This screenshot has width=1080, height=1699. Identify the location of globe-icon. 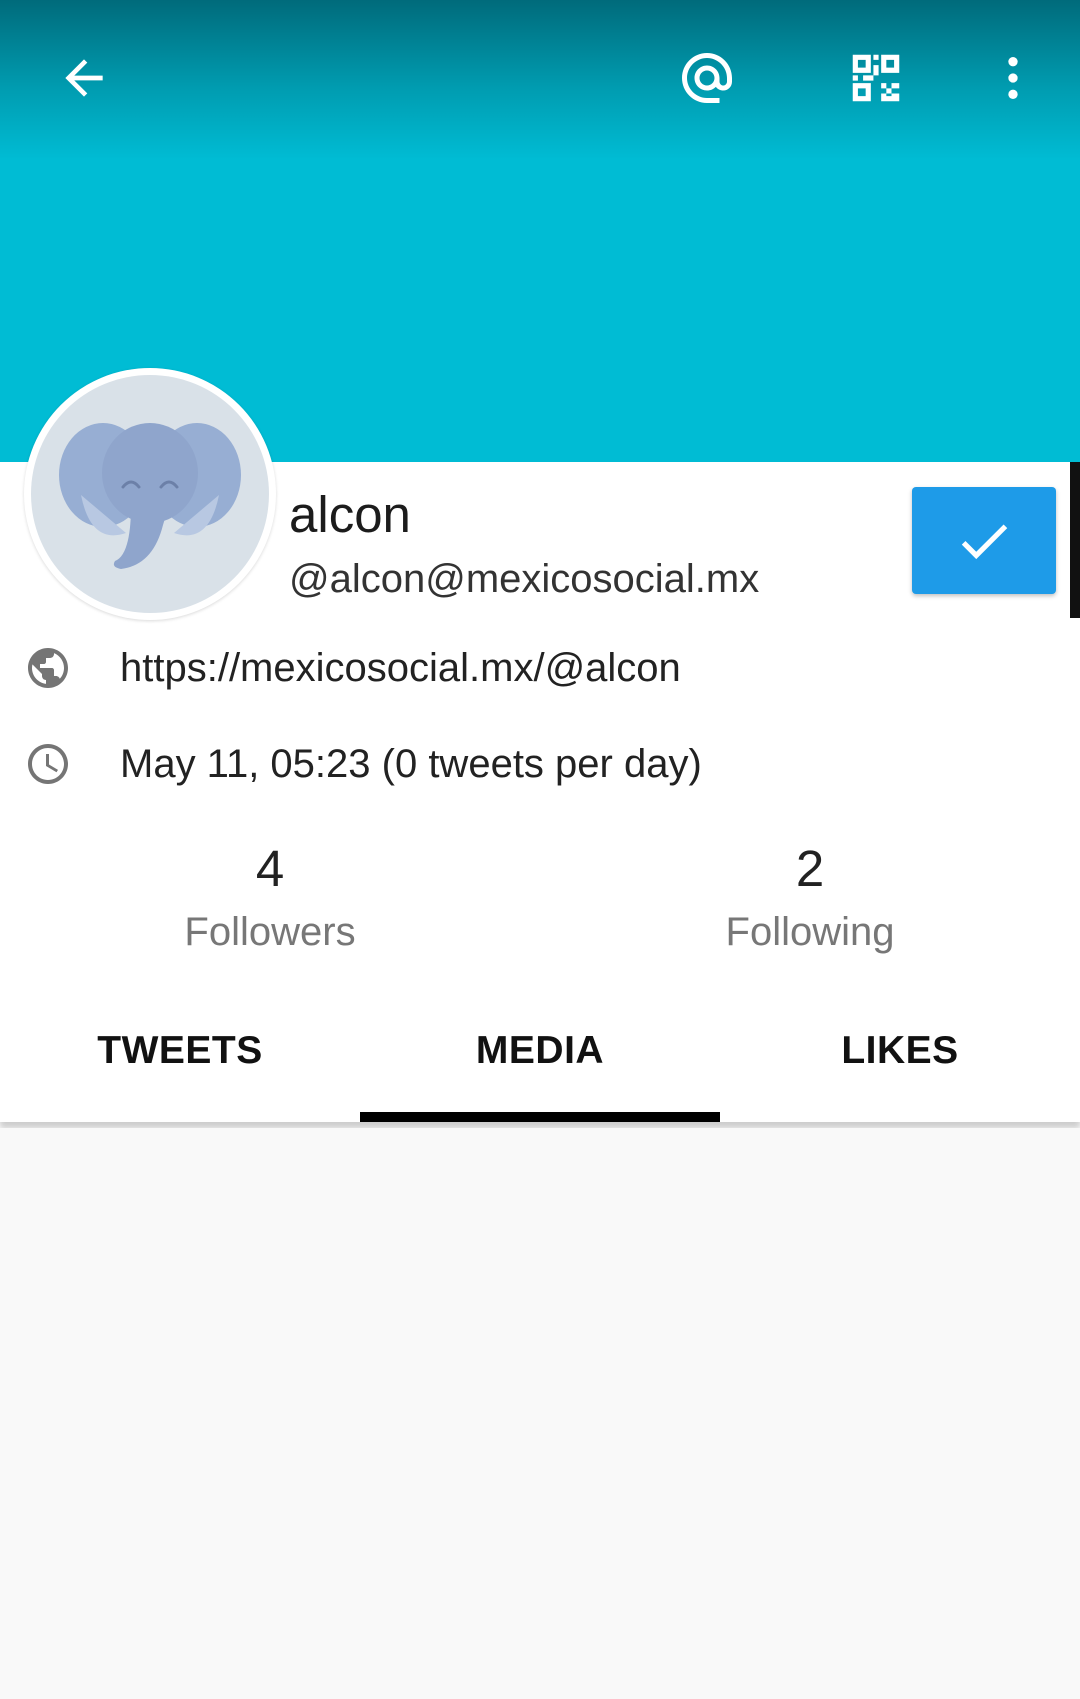
(48, 668).